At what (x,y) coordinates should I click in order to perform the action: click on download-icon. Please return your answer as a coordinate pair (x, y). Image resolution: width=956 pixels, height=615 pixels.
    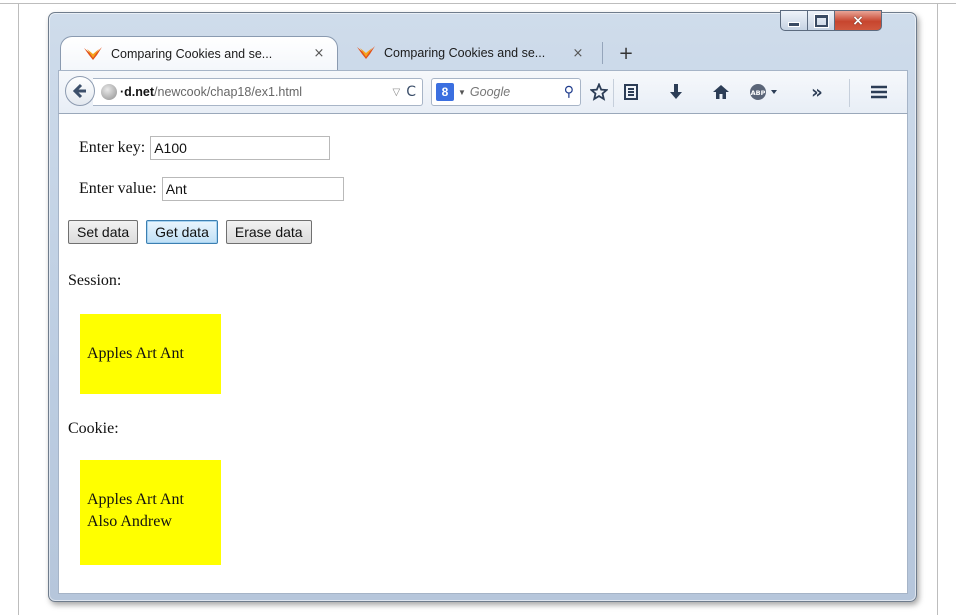
    Looking at the image, I should click on (676, 92).